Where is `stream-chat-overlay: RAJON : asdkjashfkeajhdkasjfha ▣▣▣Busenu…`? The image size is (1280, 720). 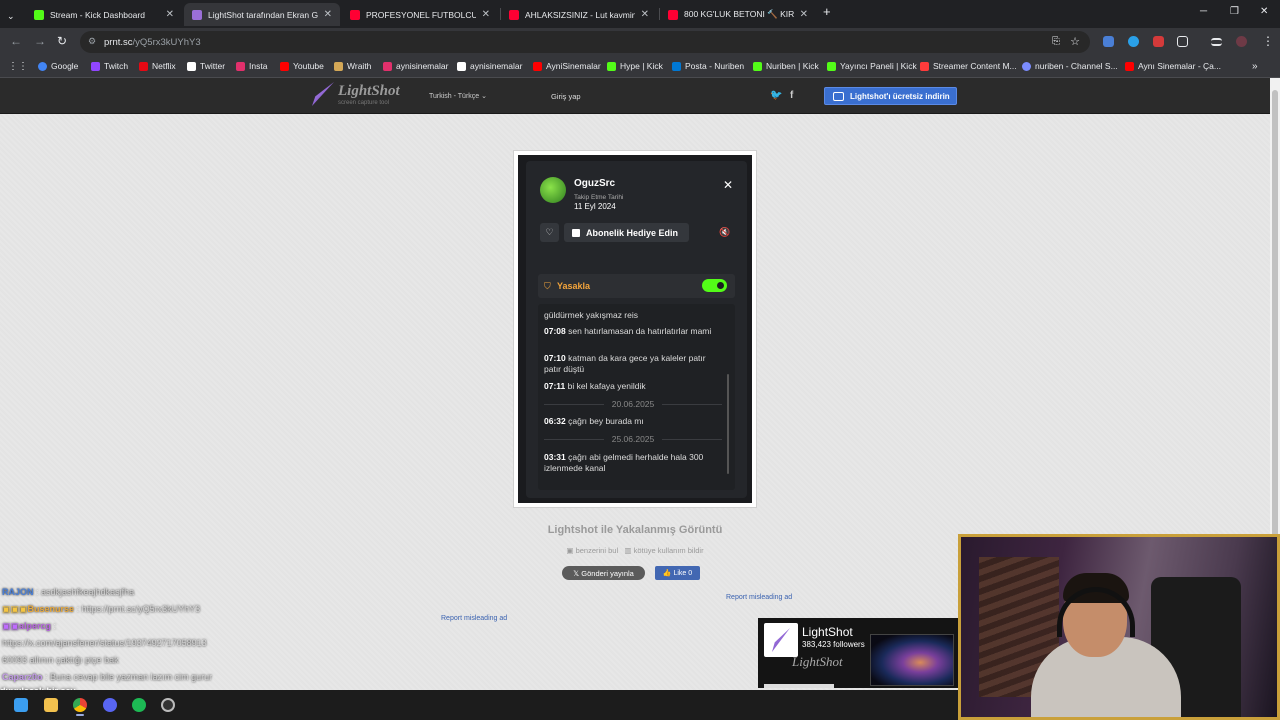
stream-chat-overlay: RAJON : asdkjashfkeajhdkasjfha ▣▣▣Busenu… is located at coordinates (172, 635).